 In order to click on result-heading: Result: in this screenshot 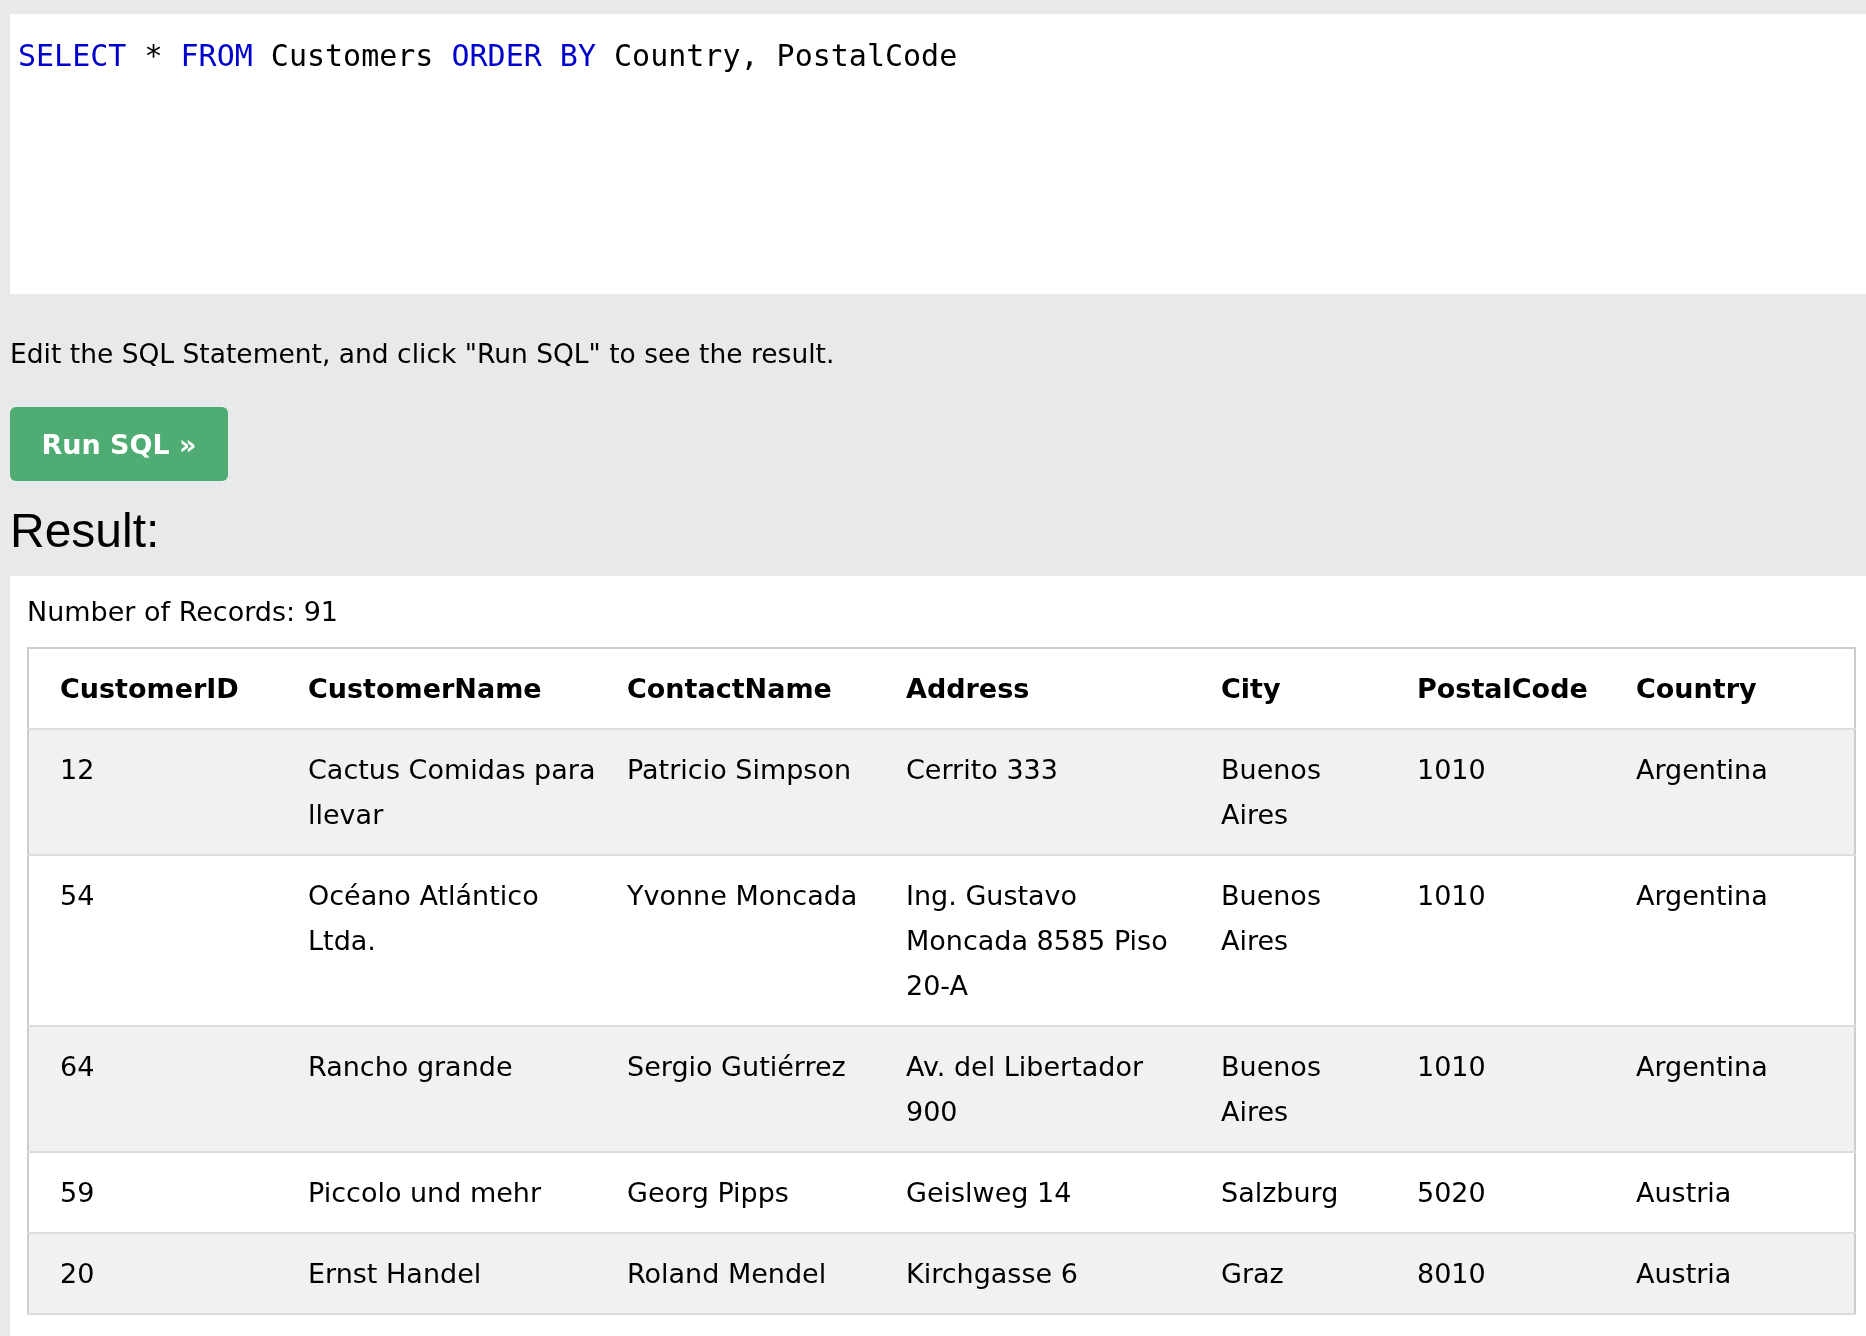, I will do `click(85, 530)`.